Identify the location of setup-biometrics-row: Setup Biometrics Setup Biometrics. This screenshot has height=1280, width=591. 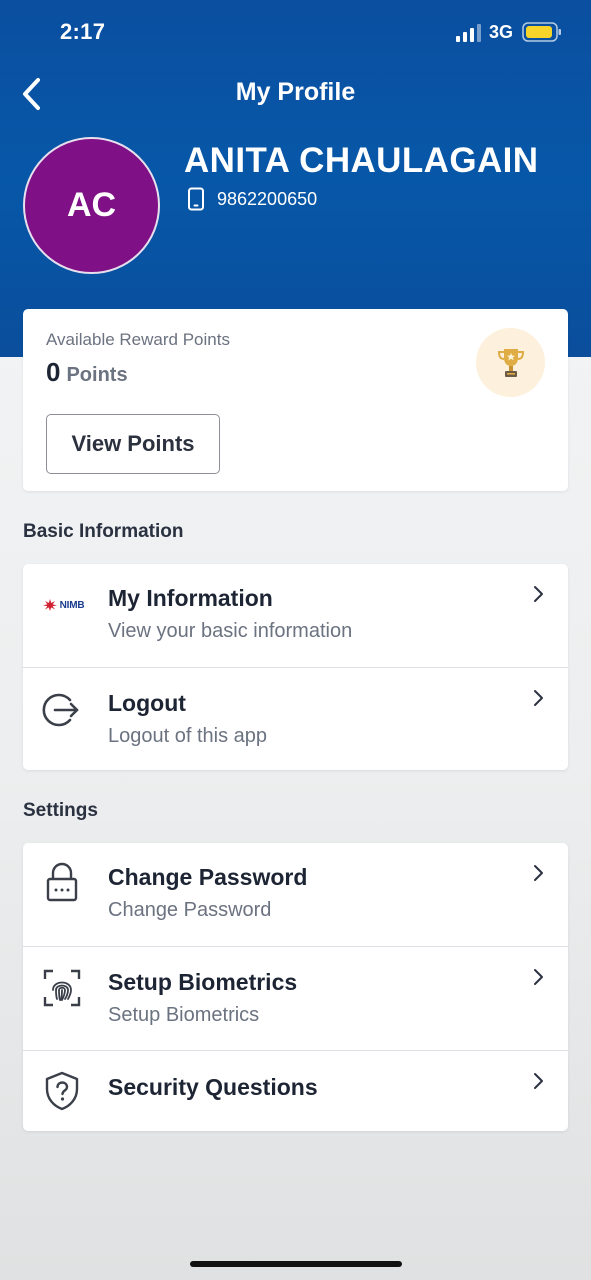
(295, 999).